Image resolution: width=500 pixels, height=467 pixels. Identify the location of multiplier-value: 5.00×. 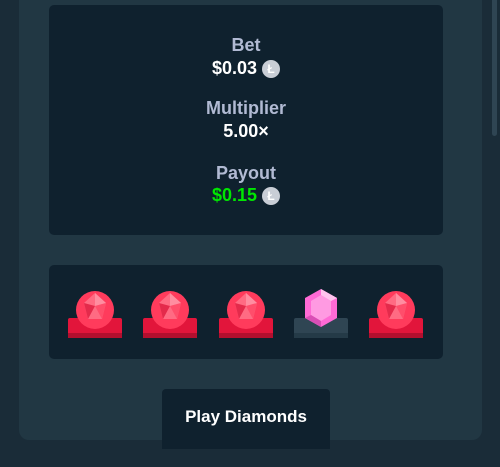
(246, 131).